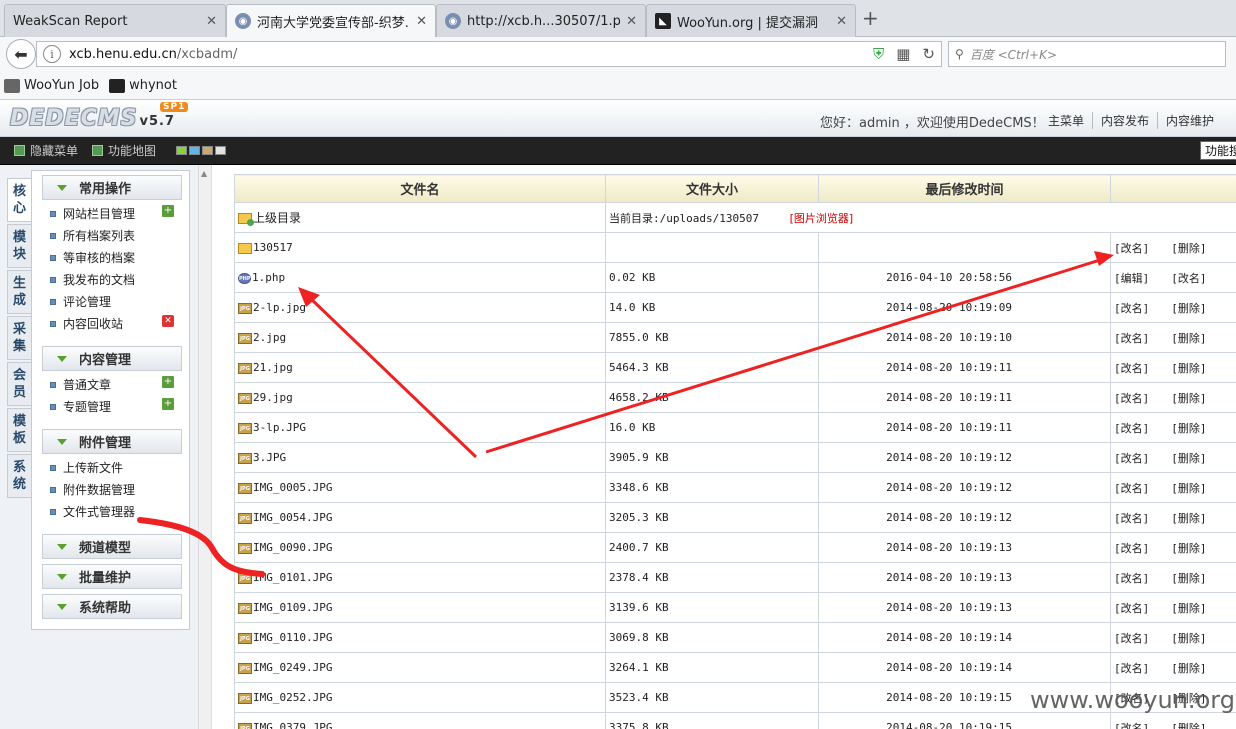 This screenshot has width=1236, height=729. What do you see at coordinates (168, 321) in the screenshot?
I see `delete-icon: ✕` at bounding box center [168, 321].